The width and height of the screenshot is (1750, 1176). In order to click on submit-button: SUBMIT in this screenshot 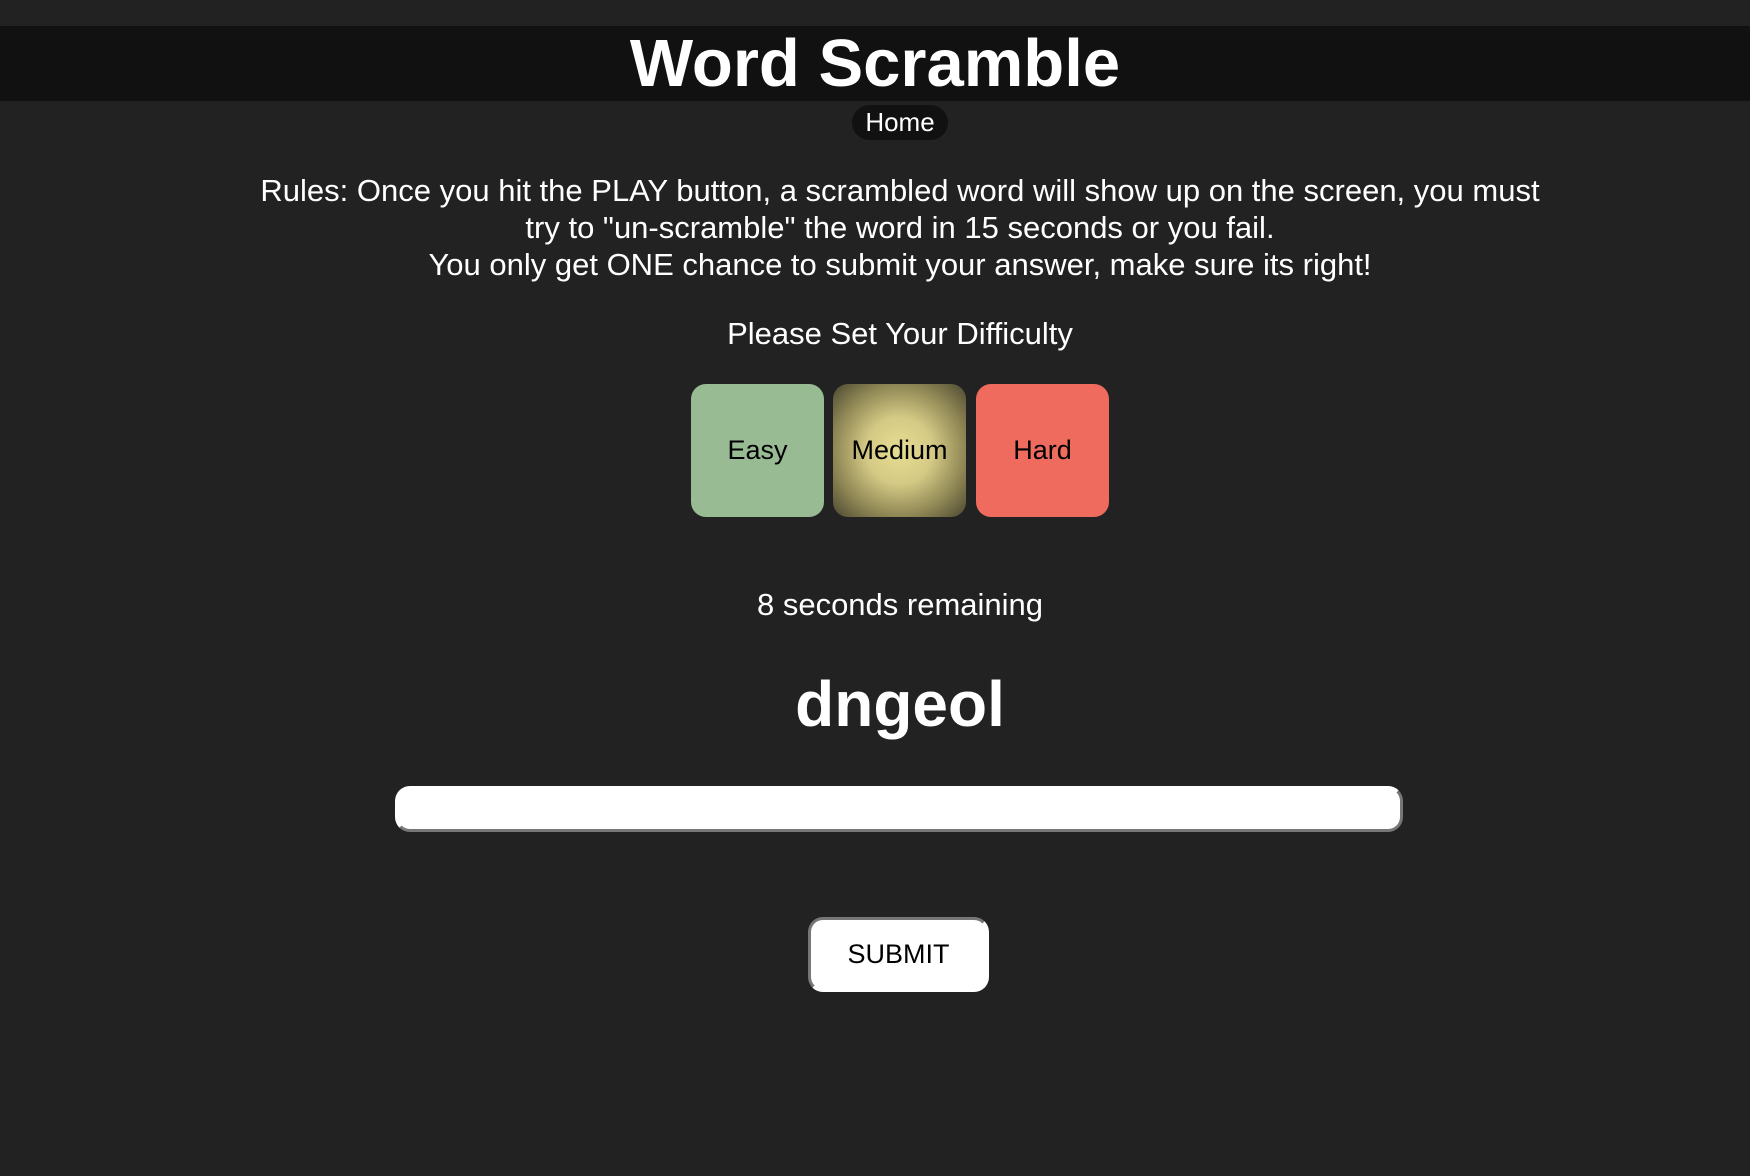, I will do `click(898, 954)`.